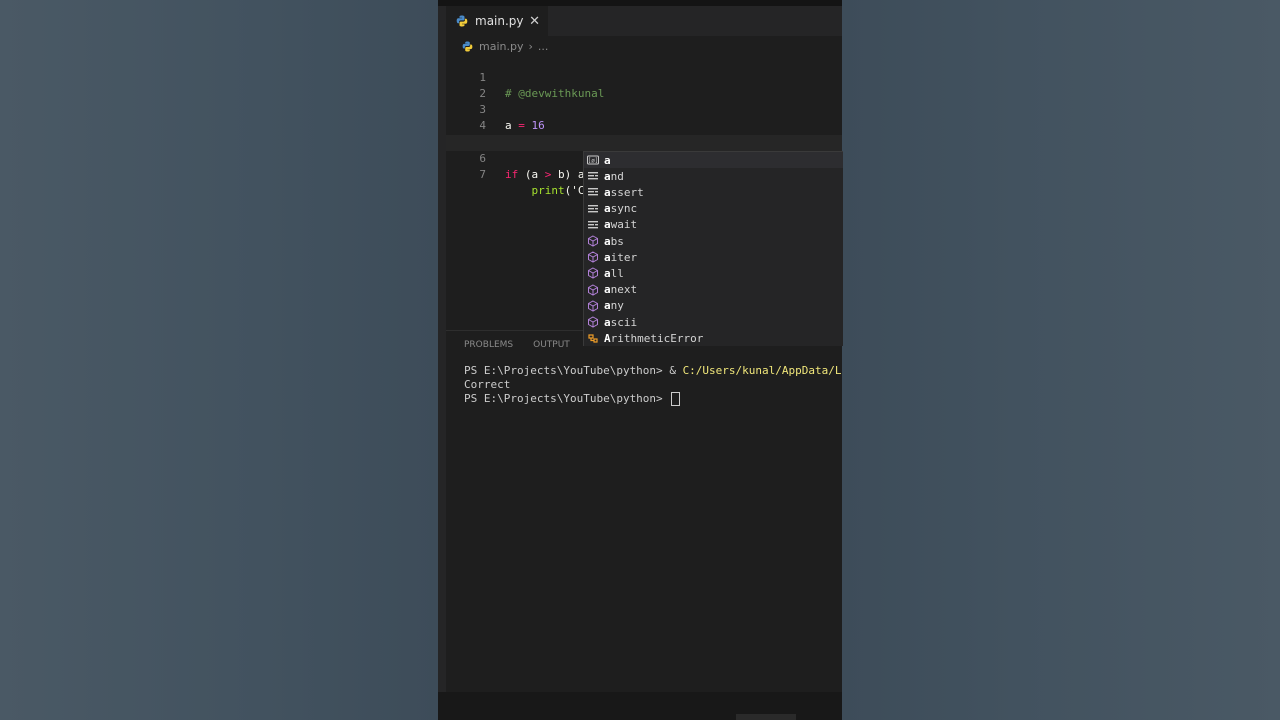 Image resolution: width=1280 pixels, height=720 pixels. I want to click on suggestion-item: aiter, so click(713, 257).